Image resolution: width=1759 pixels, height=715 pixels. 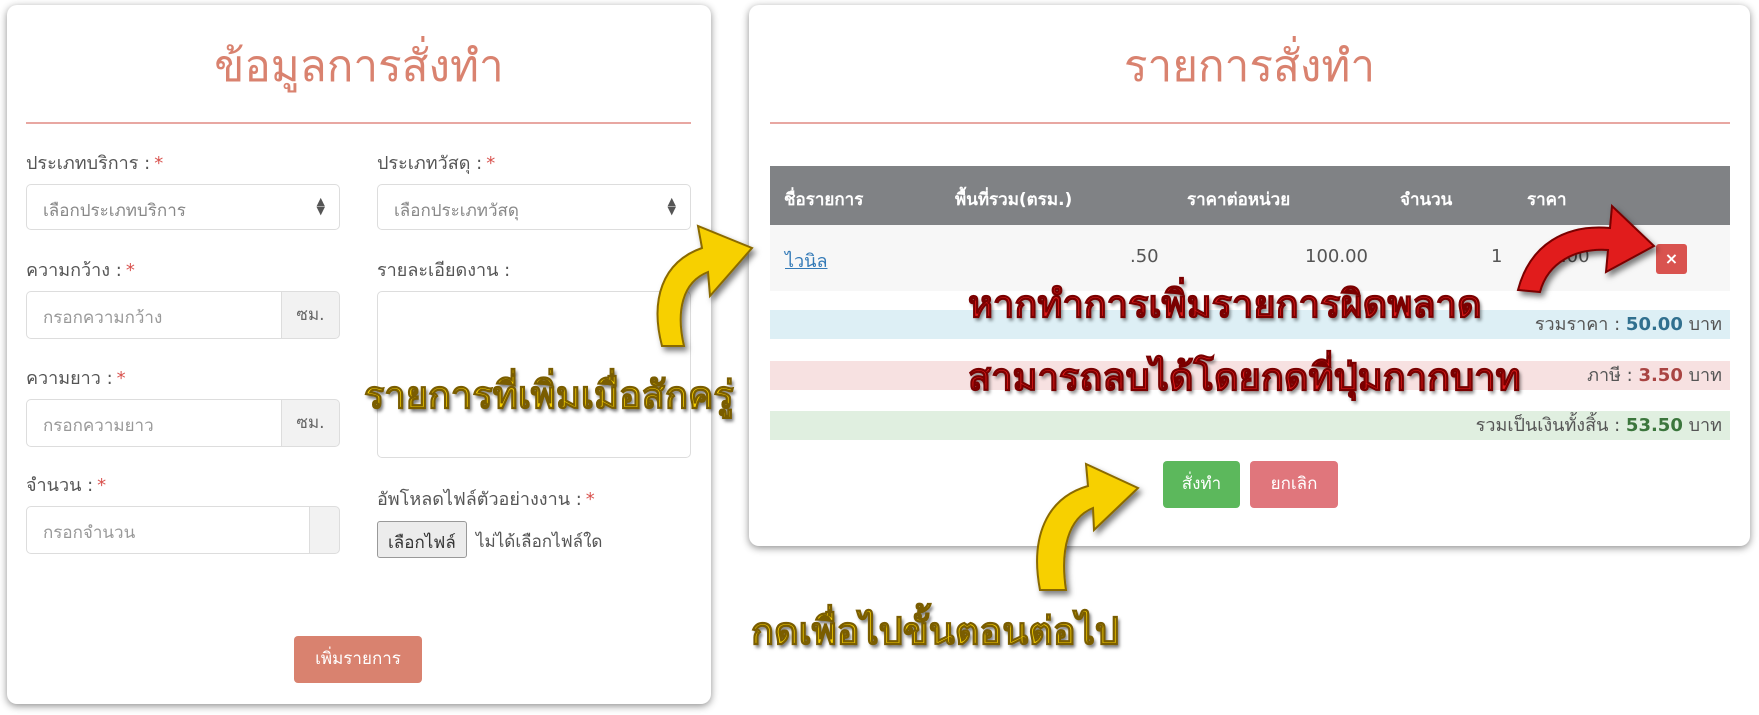 I want to click on delete-hint-line1: หากทำการเพิ่มรายการผิดพลาด, so click(x=1225, y=304).